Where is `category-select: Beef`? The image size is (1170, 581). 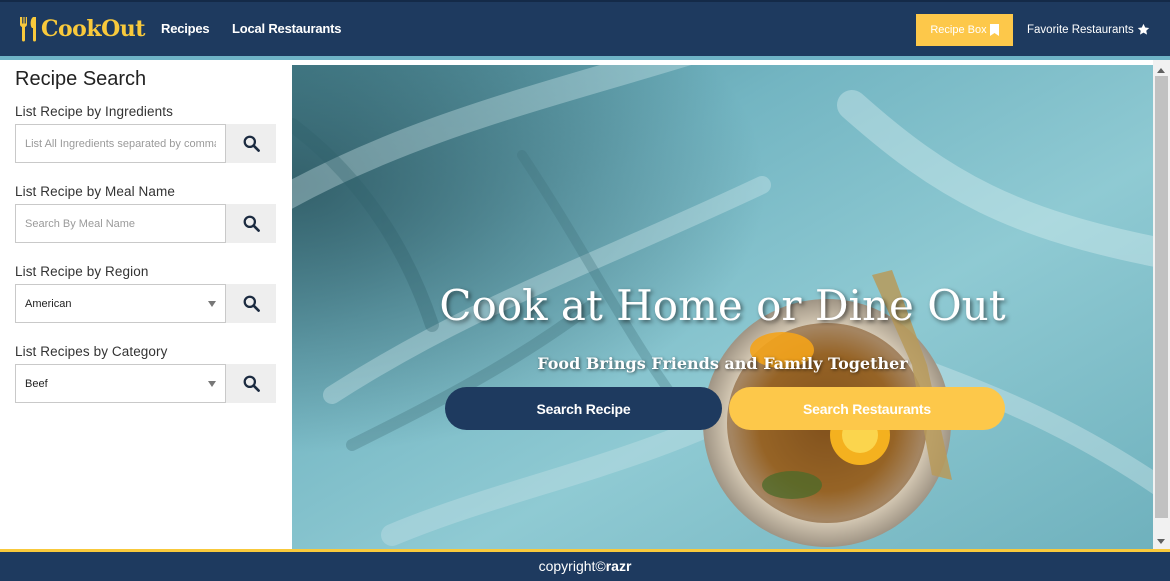
category-select: Beef is located at coordinates (120, 383).